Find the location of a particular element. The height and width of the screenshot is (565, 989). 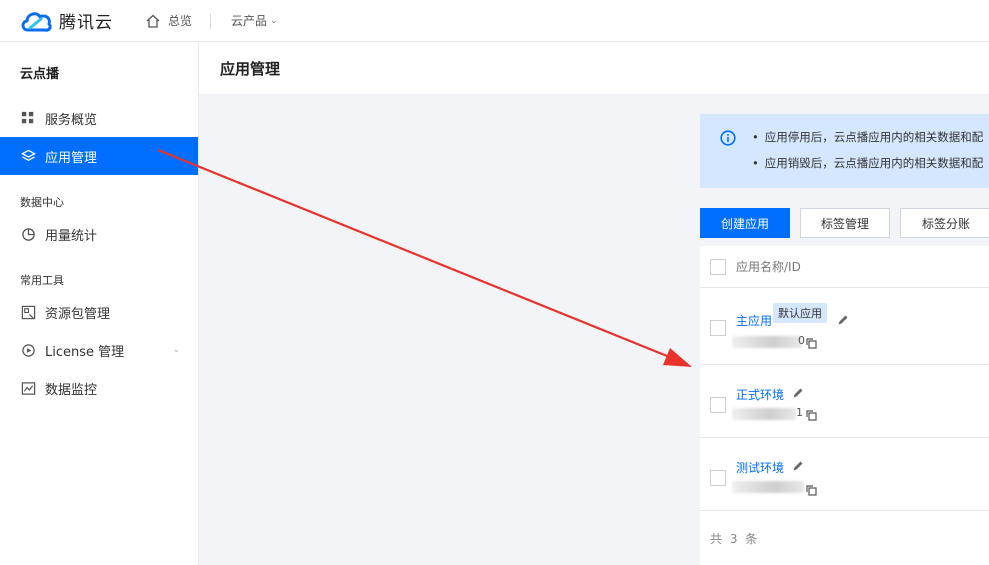

create-app-button: 创建应用 is located at coordinates (745, 223).